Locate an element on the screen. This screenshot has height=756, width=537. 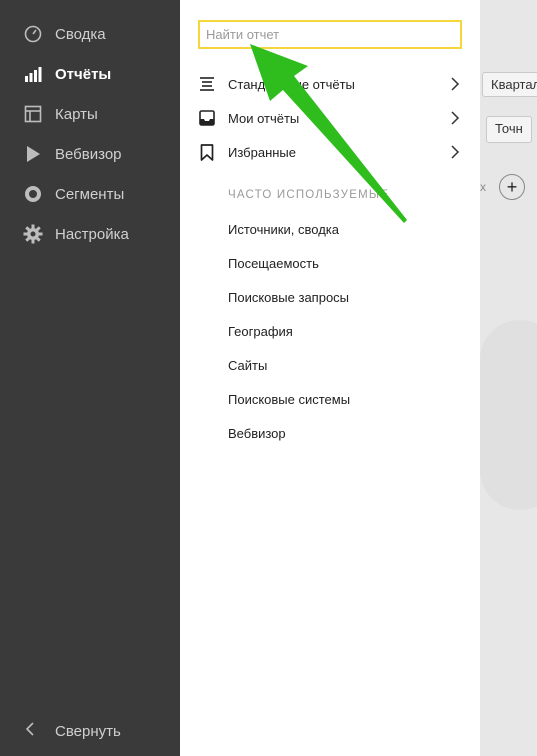
sidebar-item-label: Вебвизор is located at coordinates (88, 154).